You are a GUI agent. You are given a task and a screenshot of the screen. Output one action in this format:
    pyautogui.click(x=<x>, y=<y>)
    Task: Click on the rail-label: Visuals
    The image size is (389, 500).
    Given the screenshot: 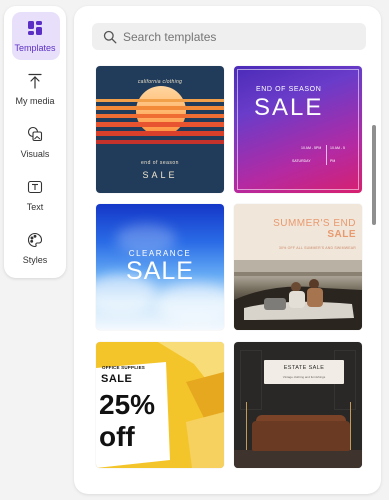 What is the action you would take?
    pyautogui.click(x=35, y=154)
    